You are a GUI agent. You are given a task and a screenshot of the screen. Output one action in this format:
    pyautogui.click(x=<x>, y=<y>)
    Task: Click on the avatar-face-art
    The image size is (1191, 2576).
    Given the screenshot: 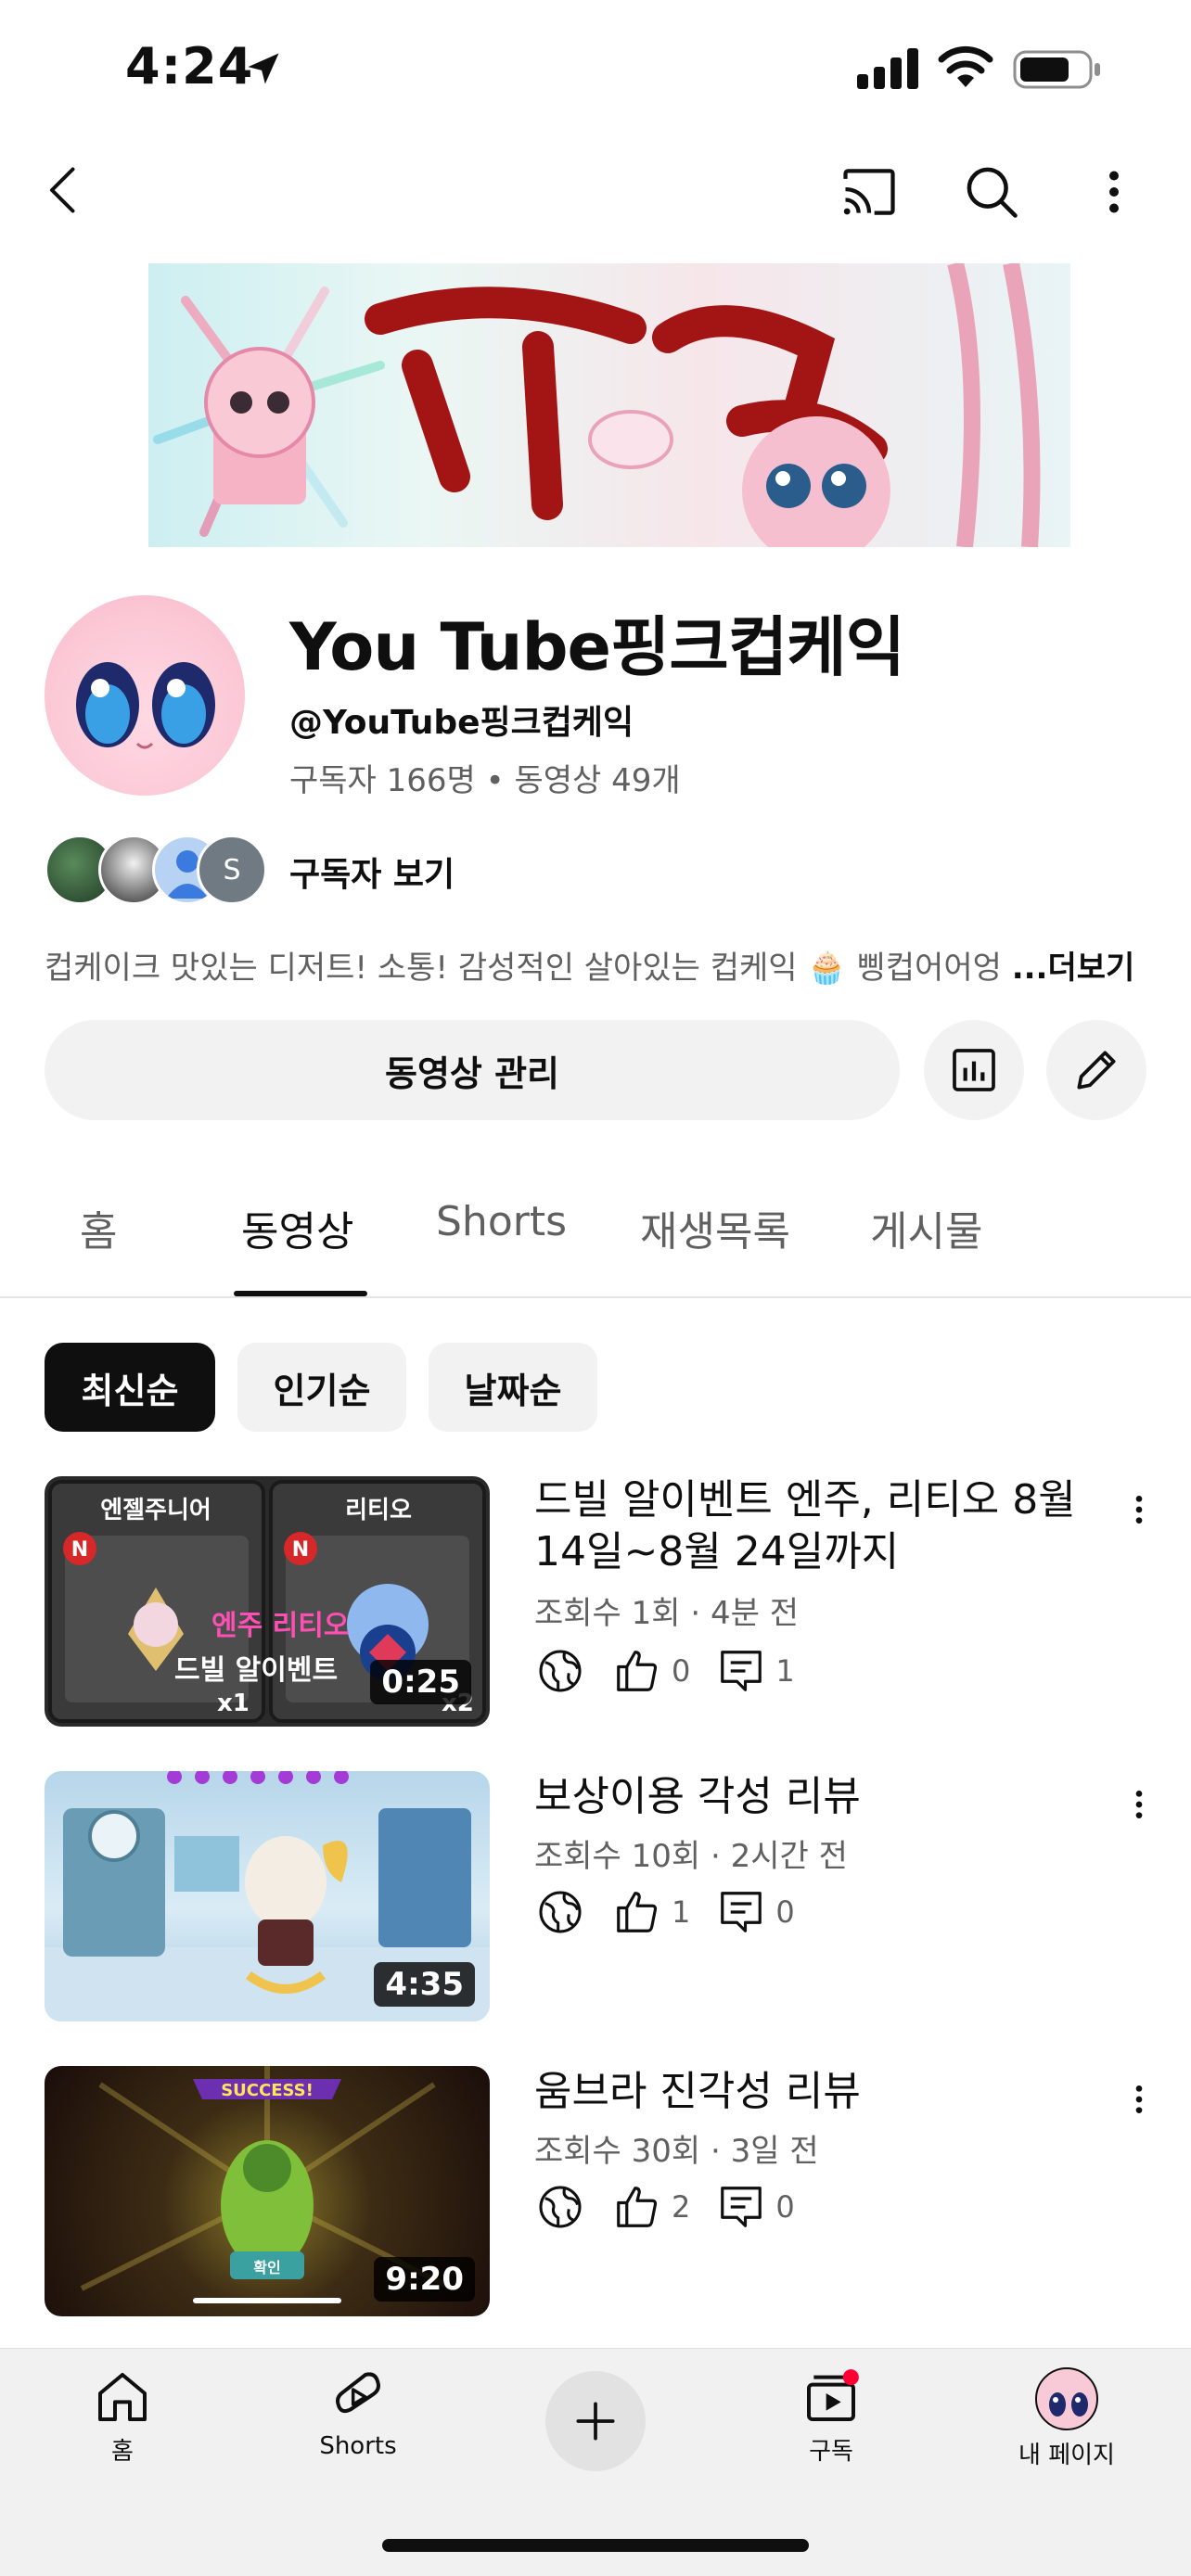 What is the action you would take?
    pyautogui.click(x=145, y=705)
    